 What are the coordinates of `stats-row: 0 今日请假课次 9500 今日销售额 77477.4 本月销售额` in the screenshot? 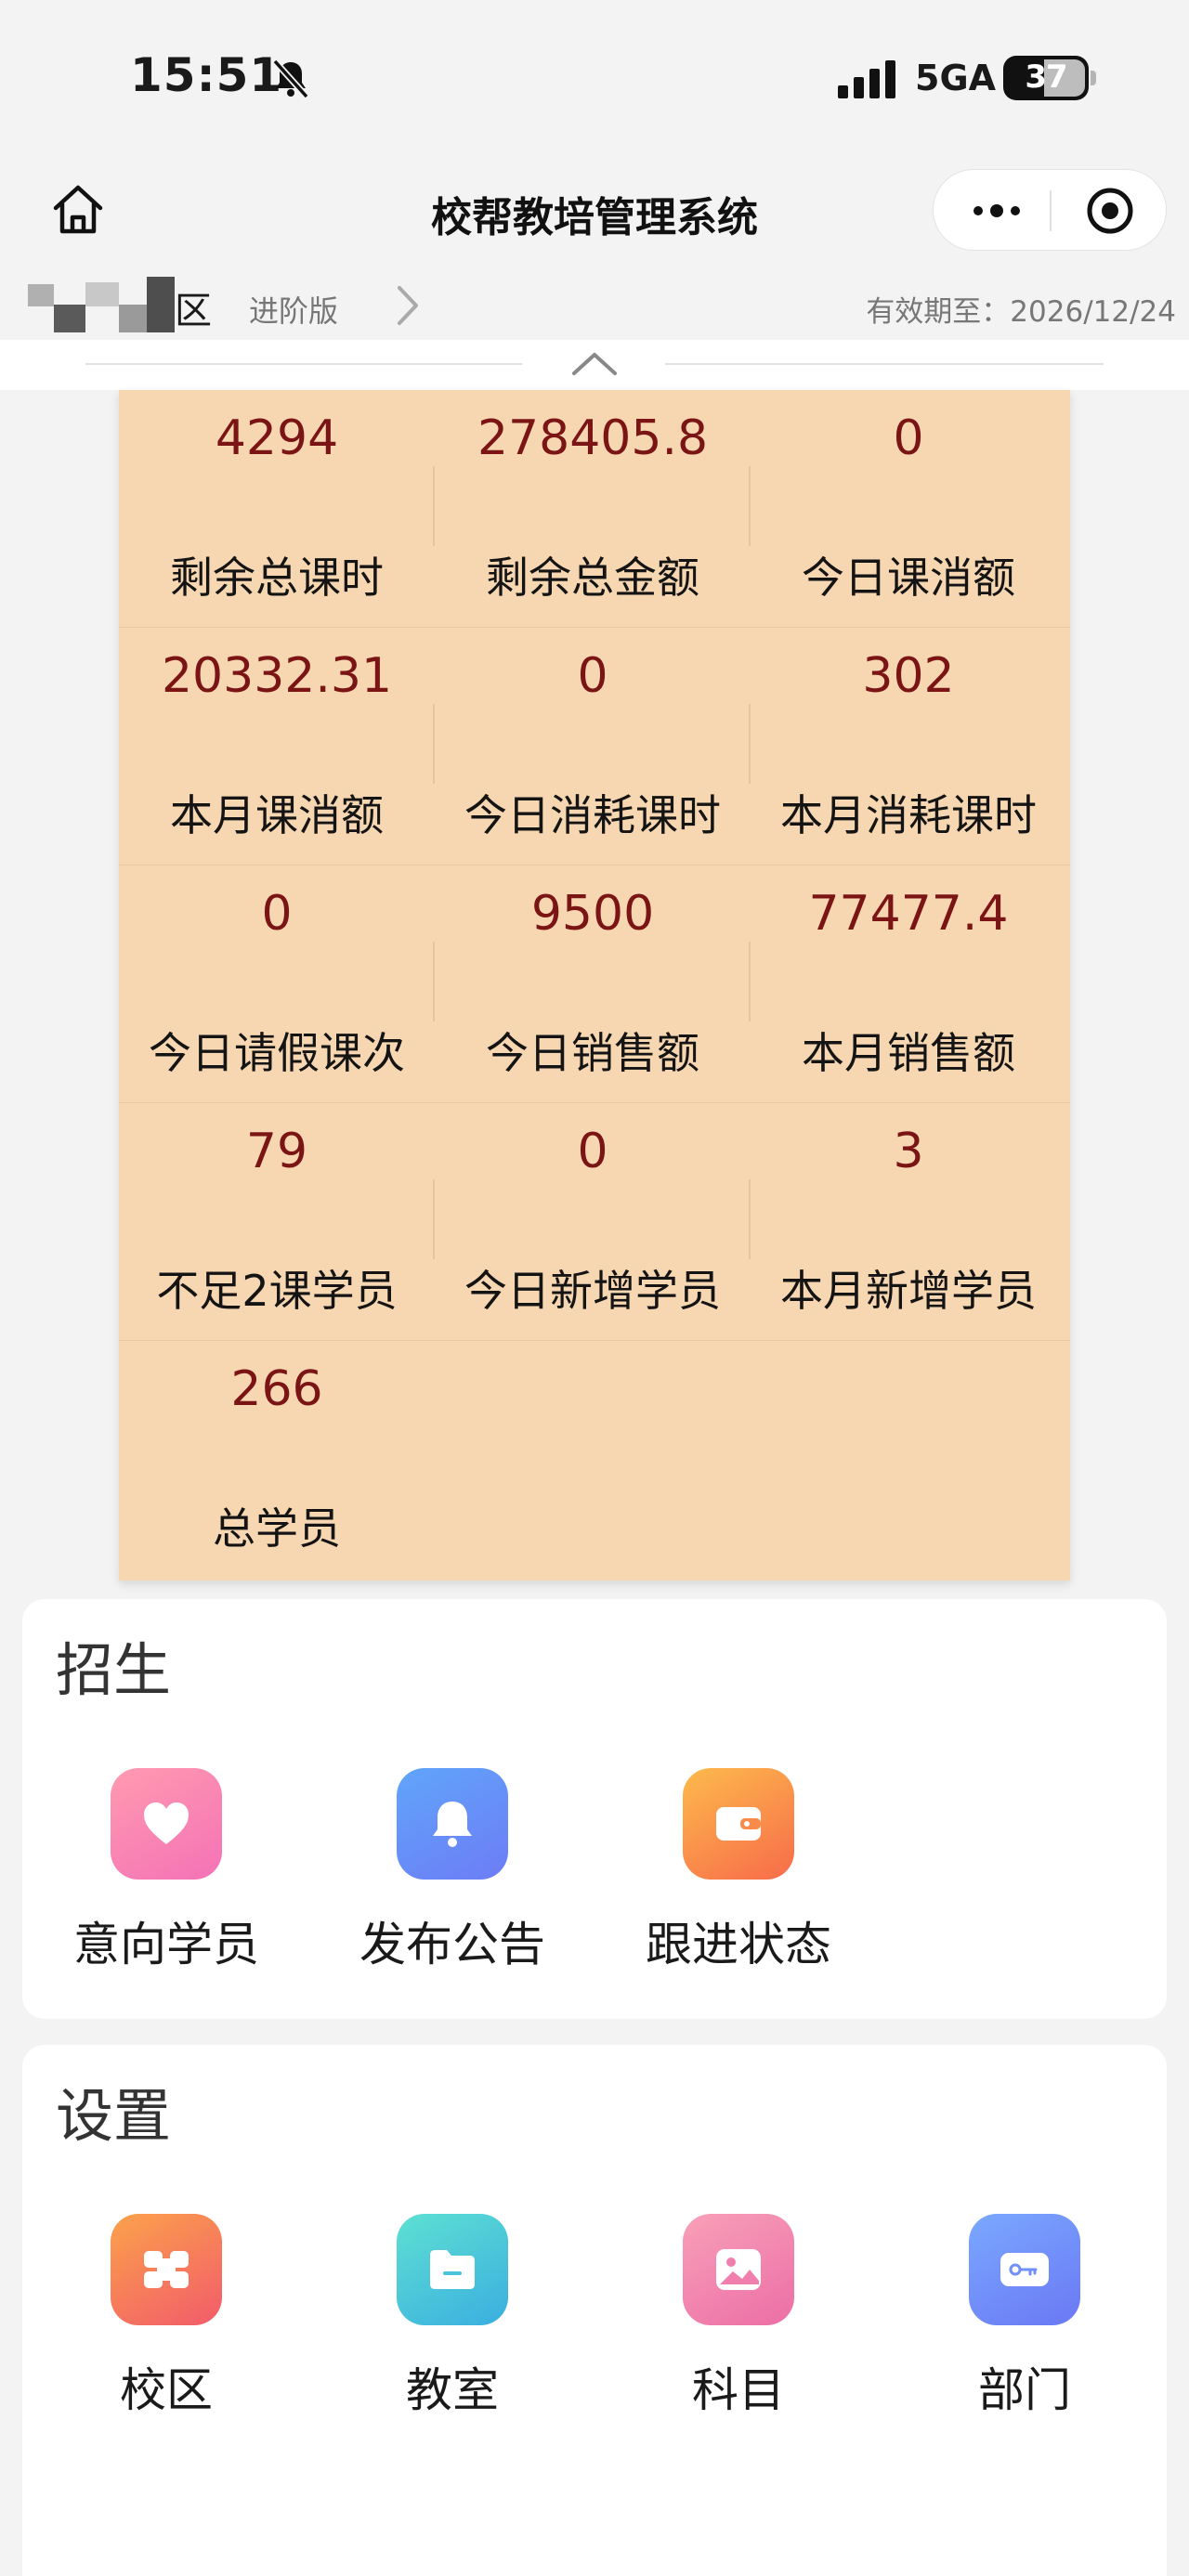 It's located at (594, 984).